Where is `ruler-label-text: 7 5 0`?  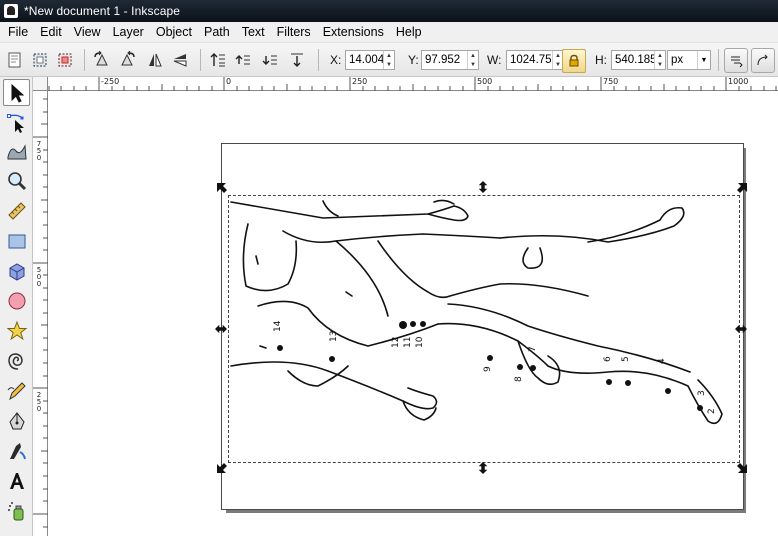 ruler-label-text: 7 5 0 is located at coordinates (39, 151).